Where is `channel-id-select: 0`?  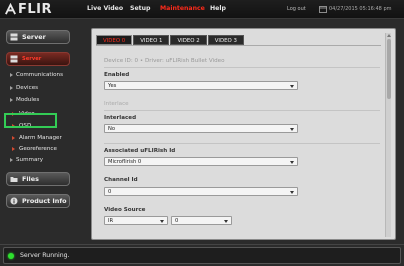
channel-id-select: 0 is located at coordinates (201, 191).